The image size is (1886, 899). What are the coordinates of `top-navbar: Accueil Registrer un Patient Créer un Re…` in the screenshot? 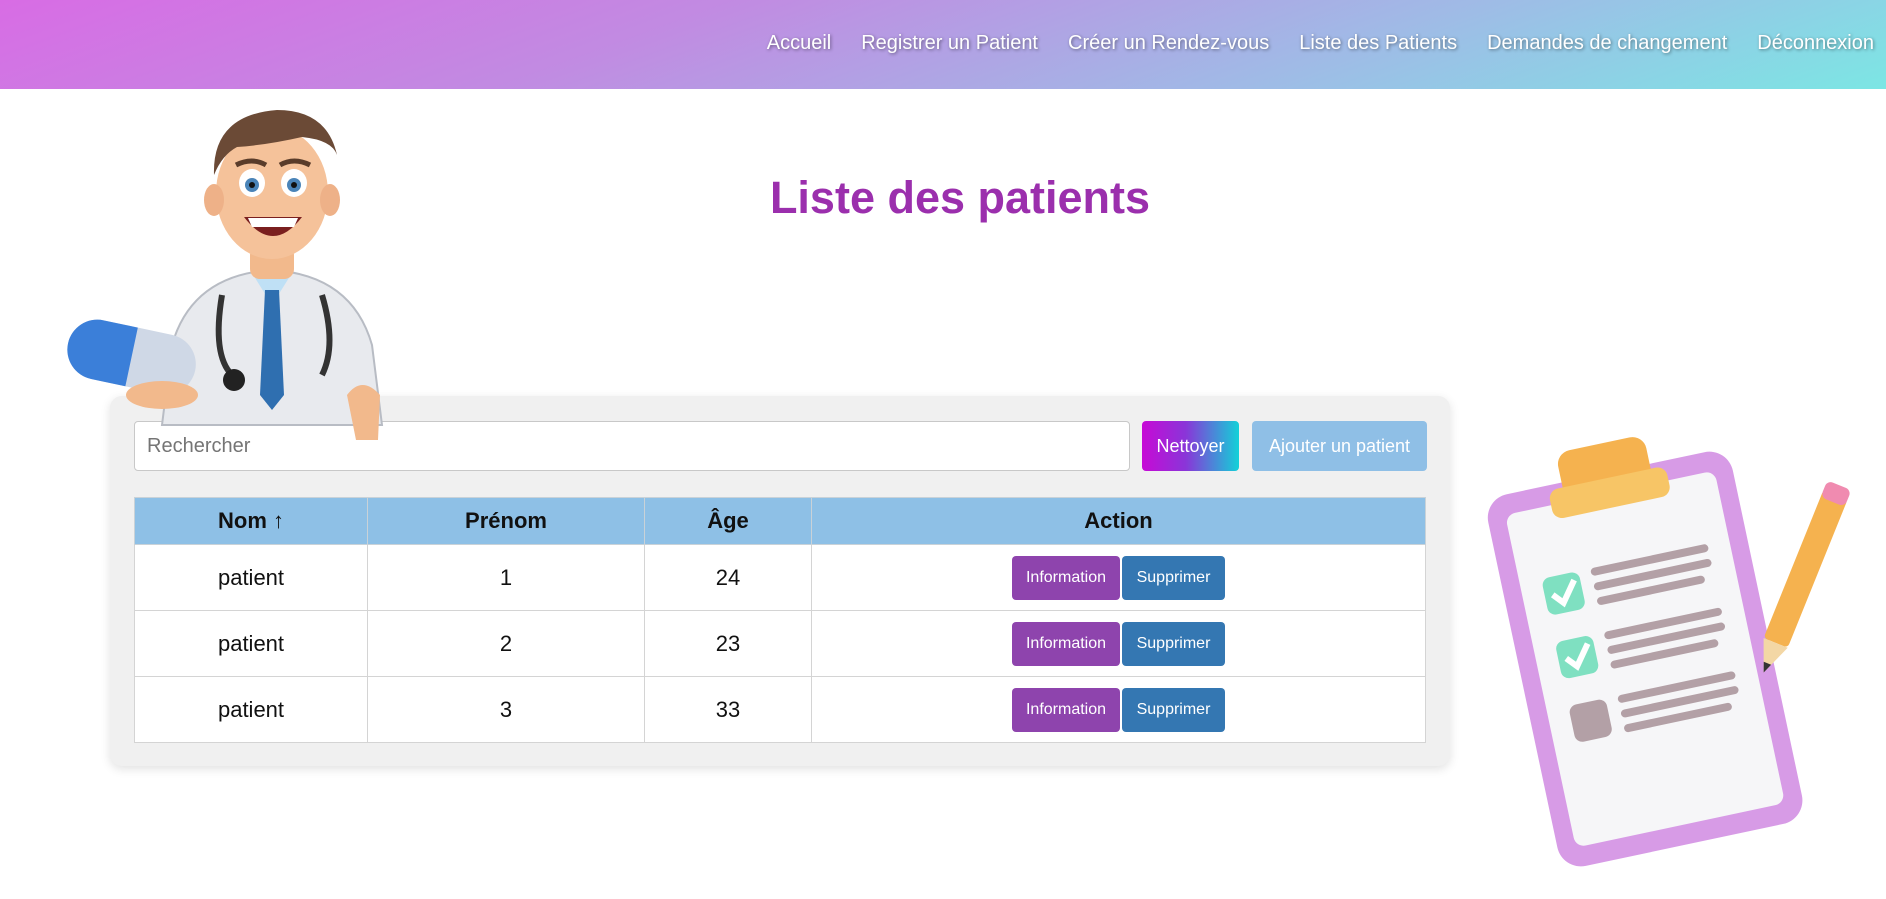 It's located at (943, 44).